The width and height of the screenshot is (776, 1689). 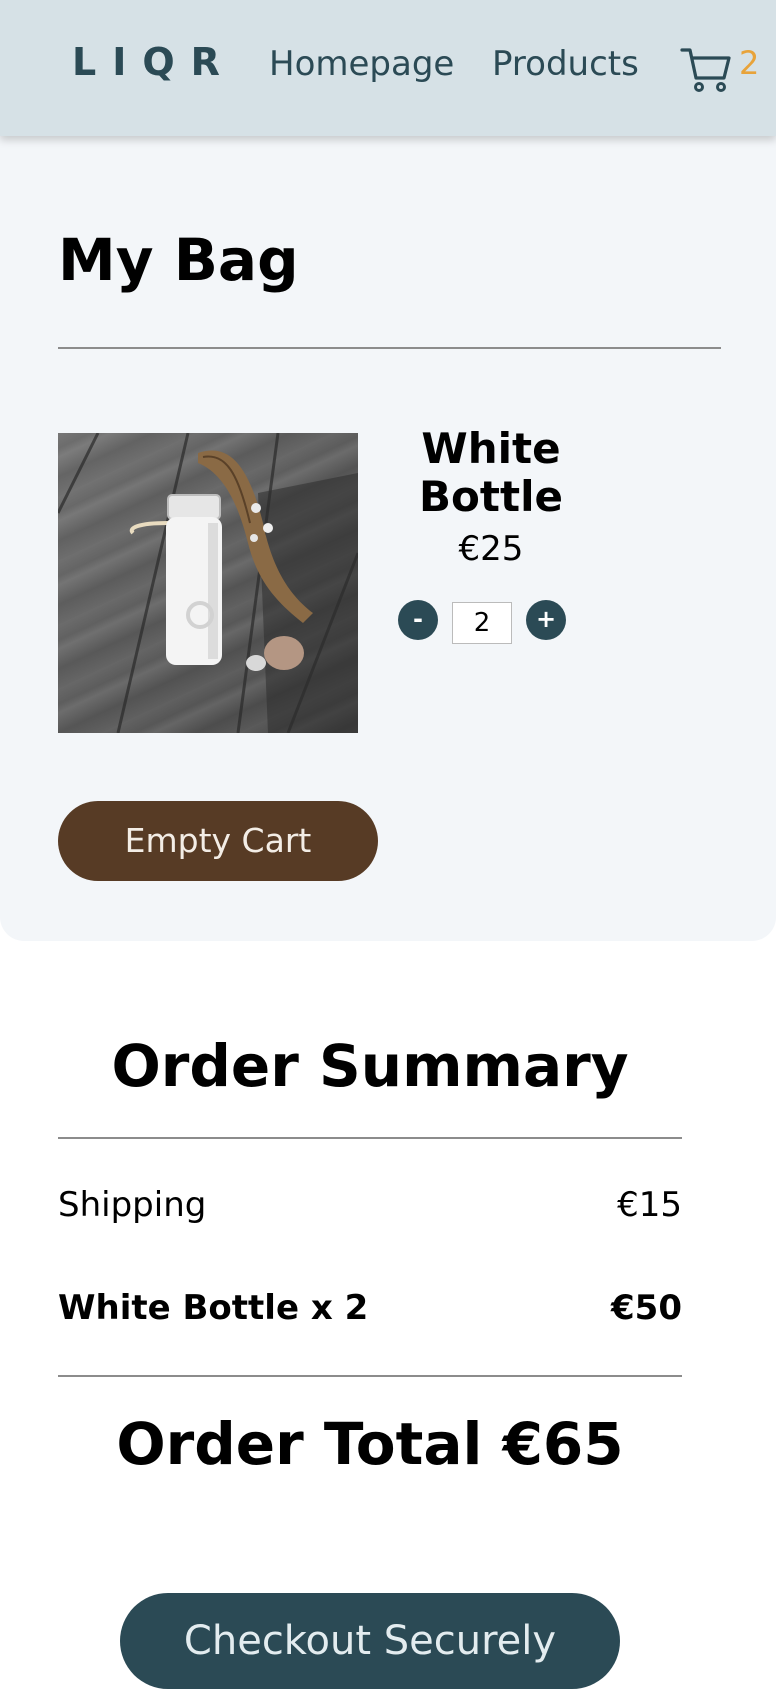 I want to click on shipping-value: €15, so click(x=649, y=1205).